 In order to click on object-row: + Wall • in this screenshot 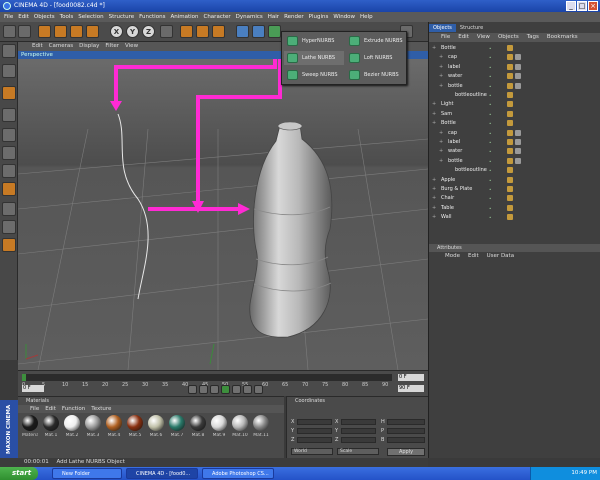, I will do `click(514, 217)`.